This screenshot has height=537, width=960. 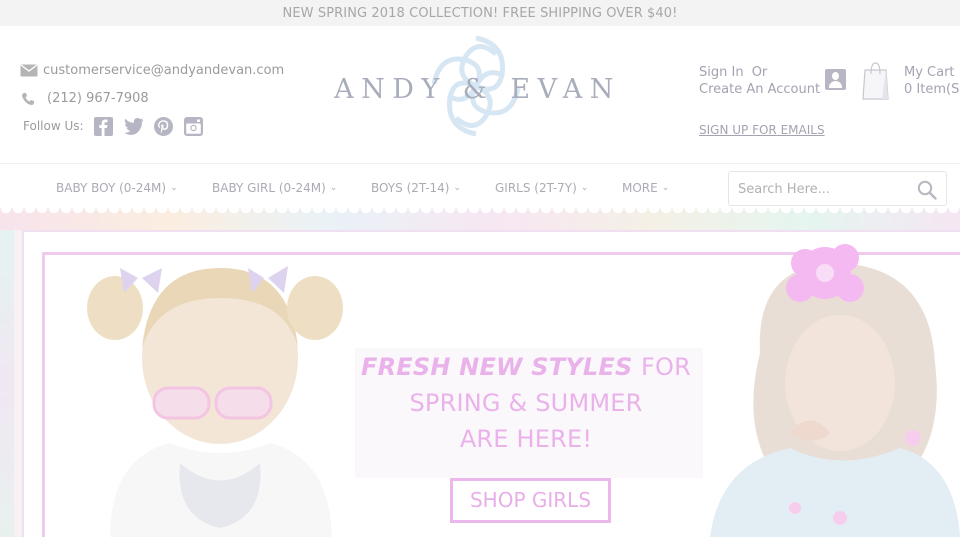 I want to click on search-input, so click(x=823, y=189).